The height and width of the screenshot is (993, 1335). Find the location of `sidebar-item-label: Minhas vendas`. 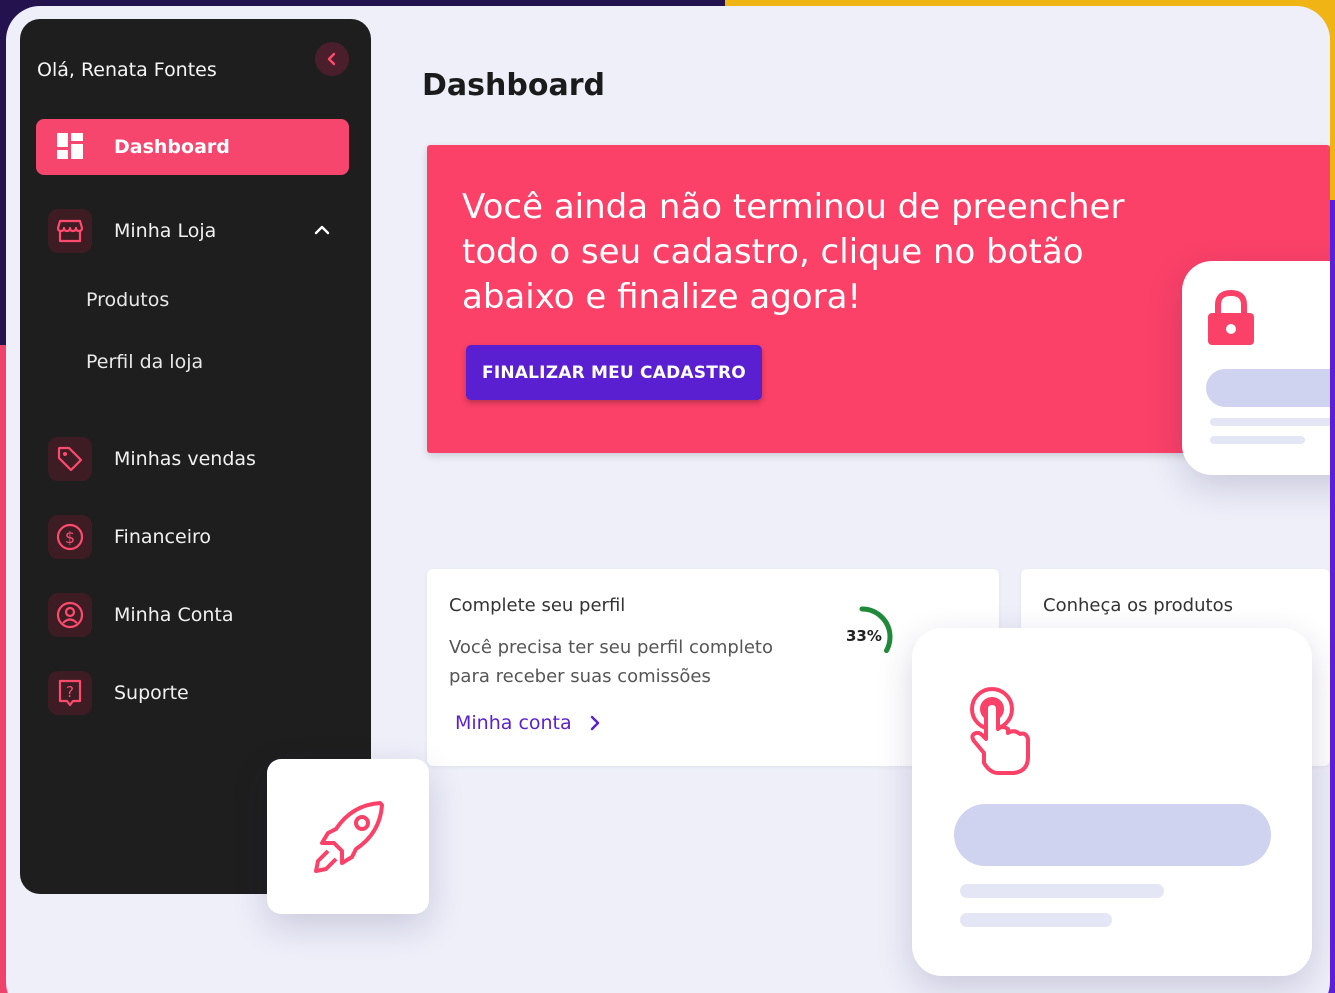

sidebar-item-label: Minhas vendas is located at coordinates (185, 459).